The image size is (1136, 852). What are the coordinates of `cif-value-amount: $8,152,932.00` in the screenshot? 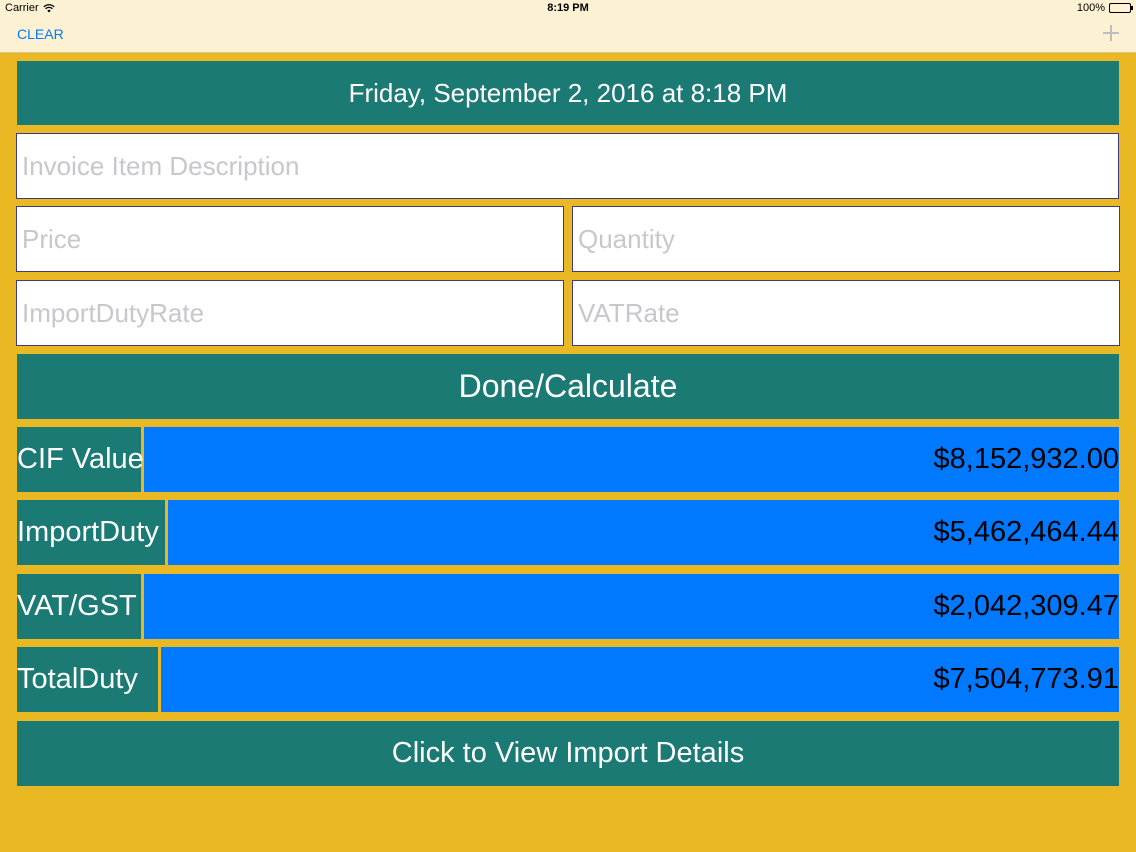 It's located at (631, 459).